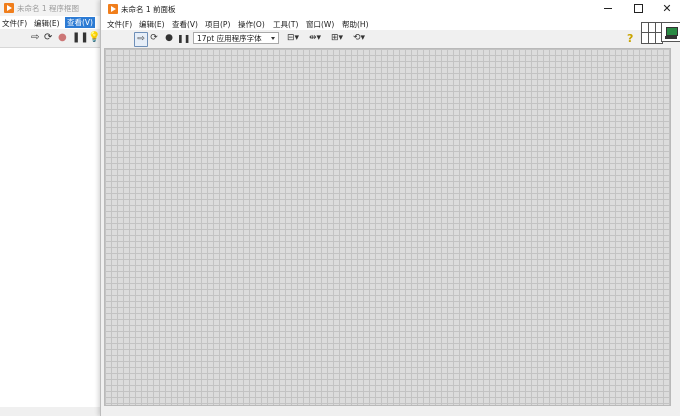  I want to click on block-diagram-title: 未命名 1 程序框图, so click(48, 8).